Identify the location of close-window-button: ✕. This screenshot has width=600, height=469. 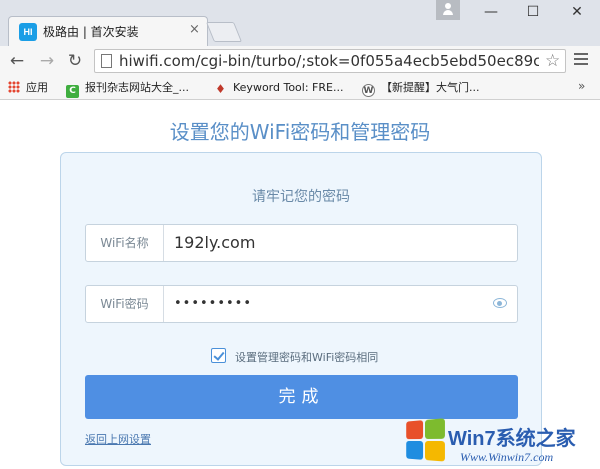
(577, 12).